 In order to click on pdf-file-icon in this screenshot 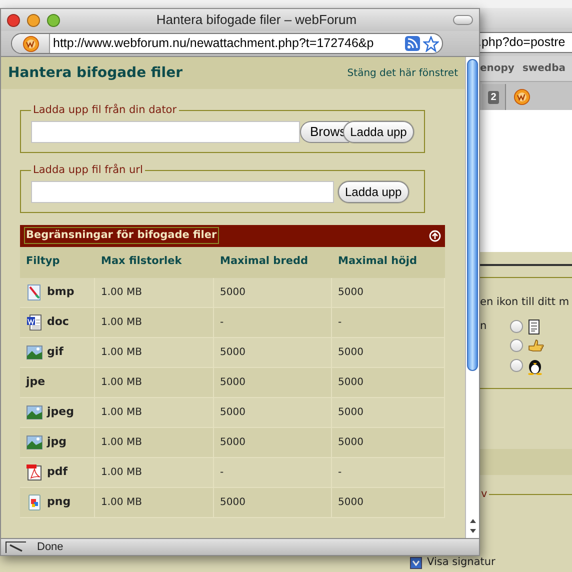, I will do `click(34, 472)`.